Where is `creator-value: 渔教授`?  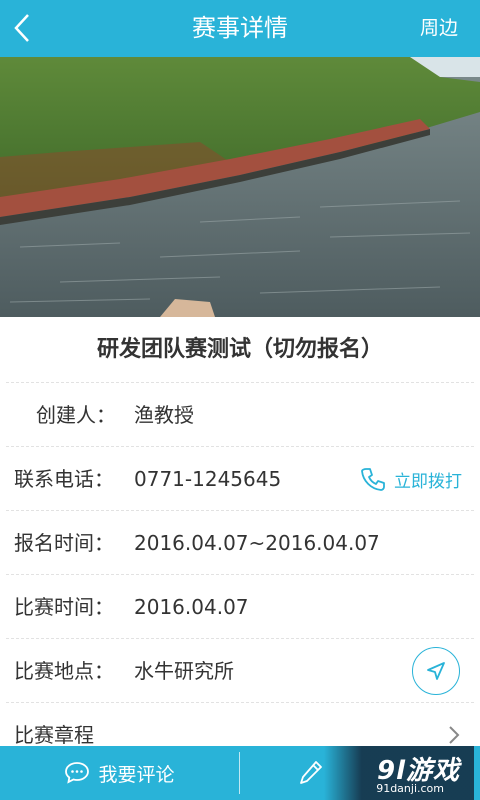
creator-value: 渔教授 is located at coordinates (164, 415).